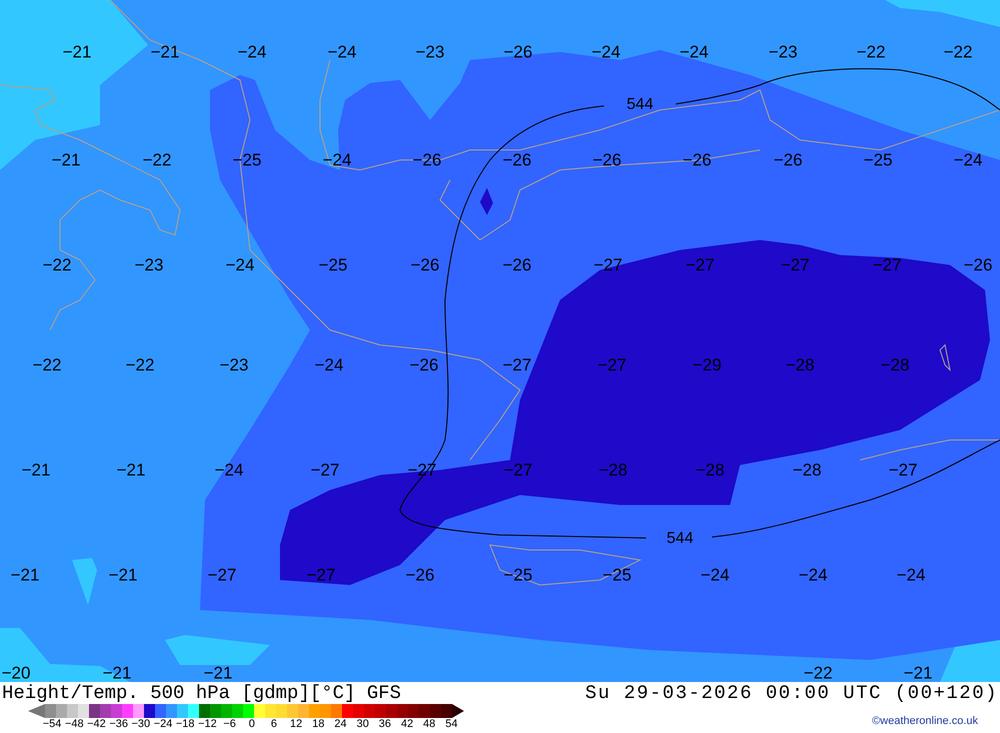 This screenshot has width=1000, height=733. I want to click on legend-tick-label: −36, so click(118, 724).